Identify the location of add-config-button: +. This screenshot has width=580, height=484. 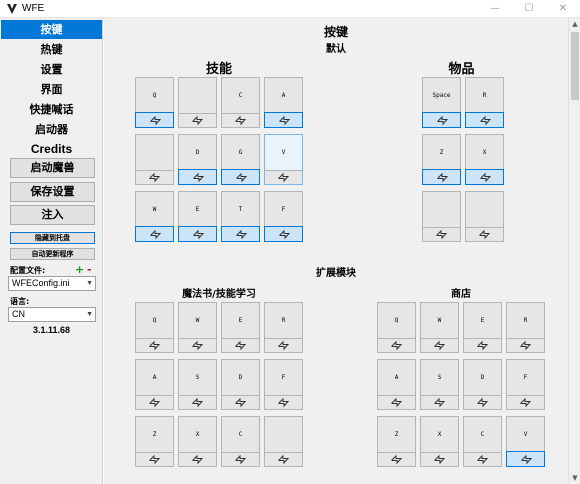
(79, 269).